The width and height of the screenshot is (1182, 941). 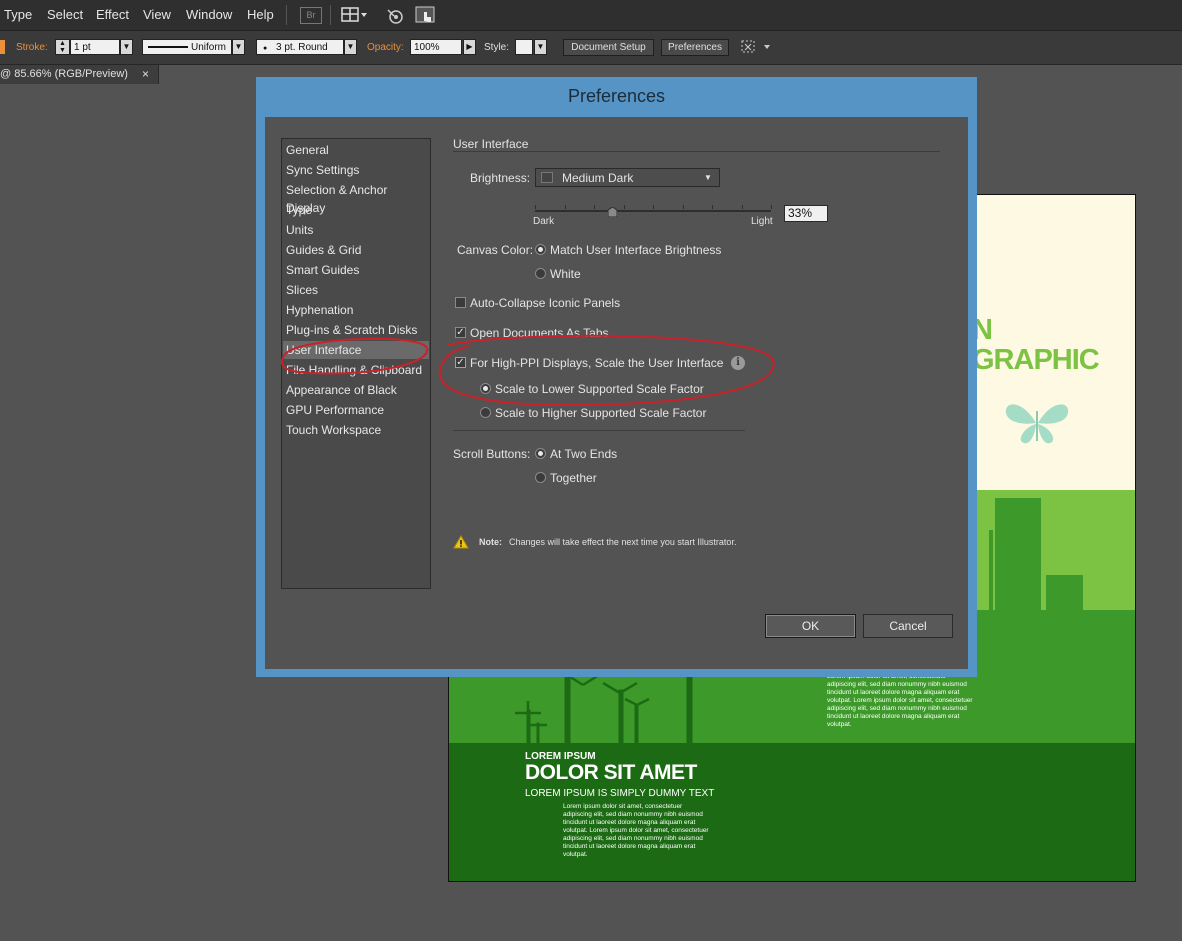 I want to click on brush-definition: ● 3 pt. Round, so click(x=300, y=47).